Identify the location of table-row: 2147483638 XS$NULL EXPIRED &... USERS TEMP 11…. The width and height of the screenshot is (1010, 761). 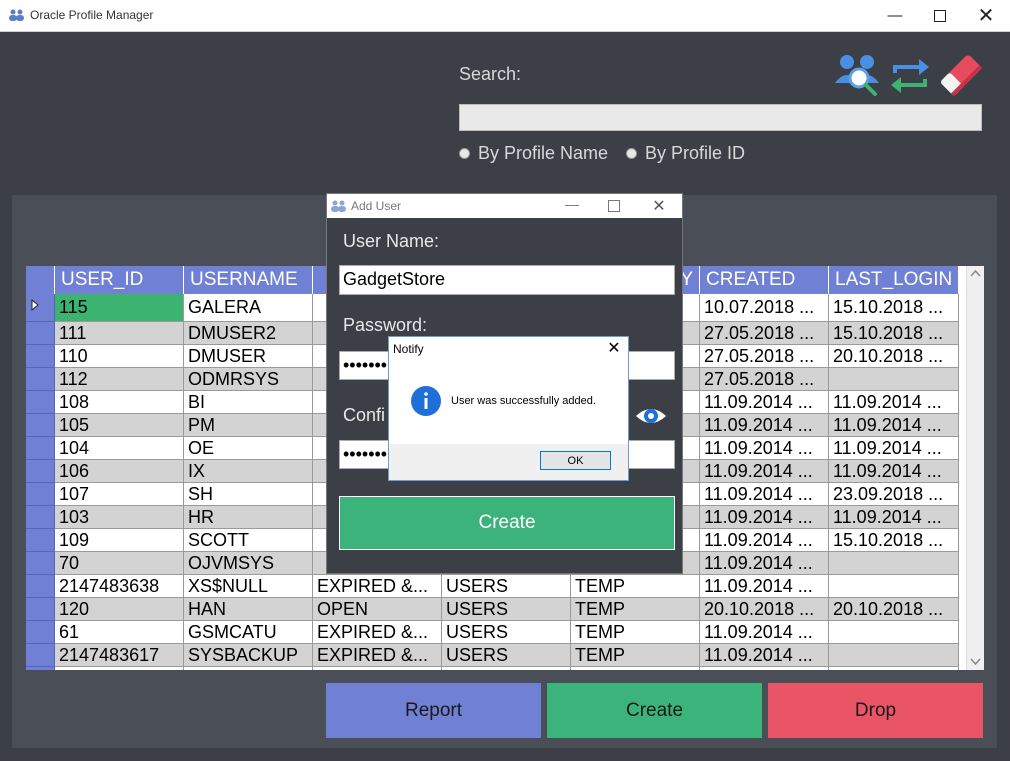
(493, 586).